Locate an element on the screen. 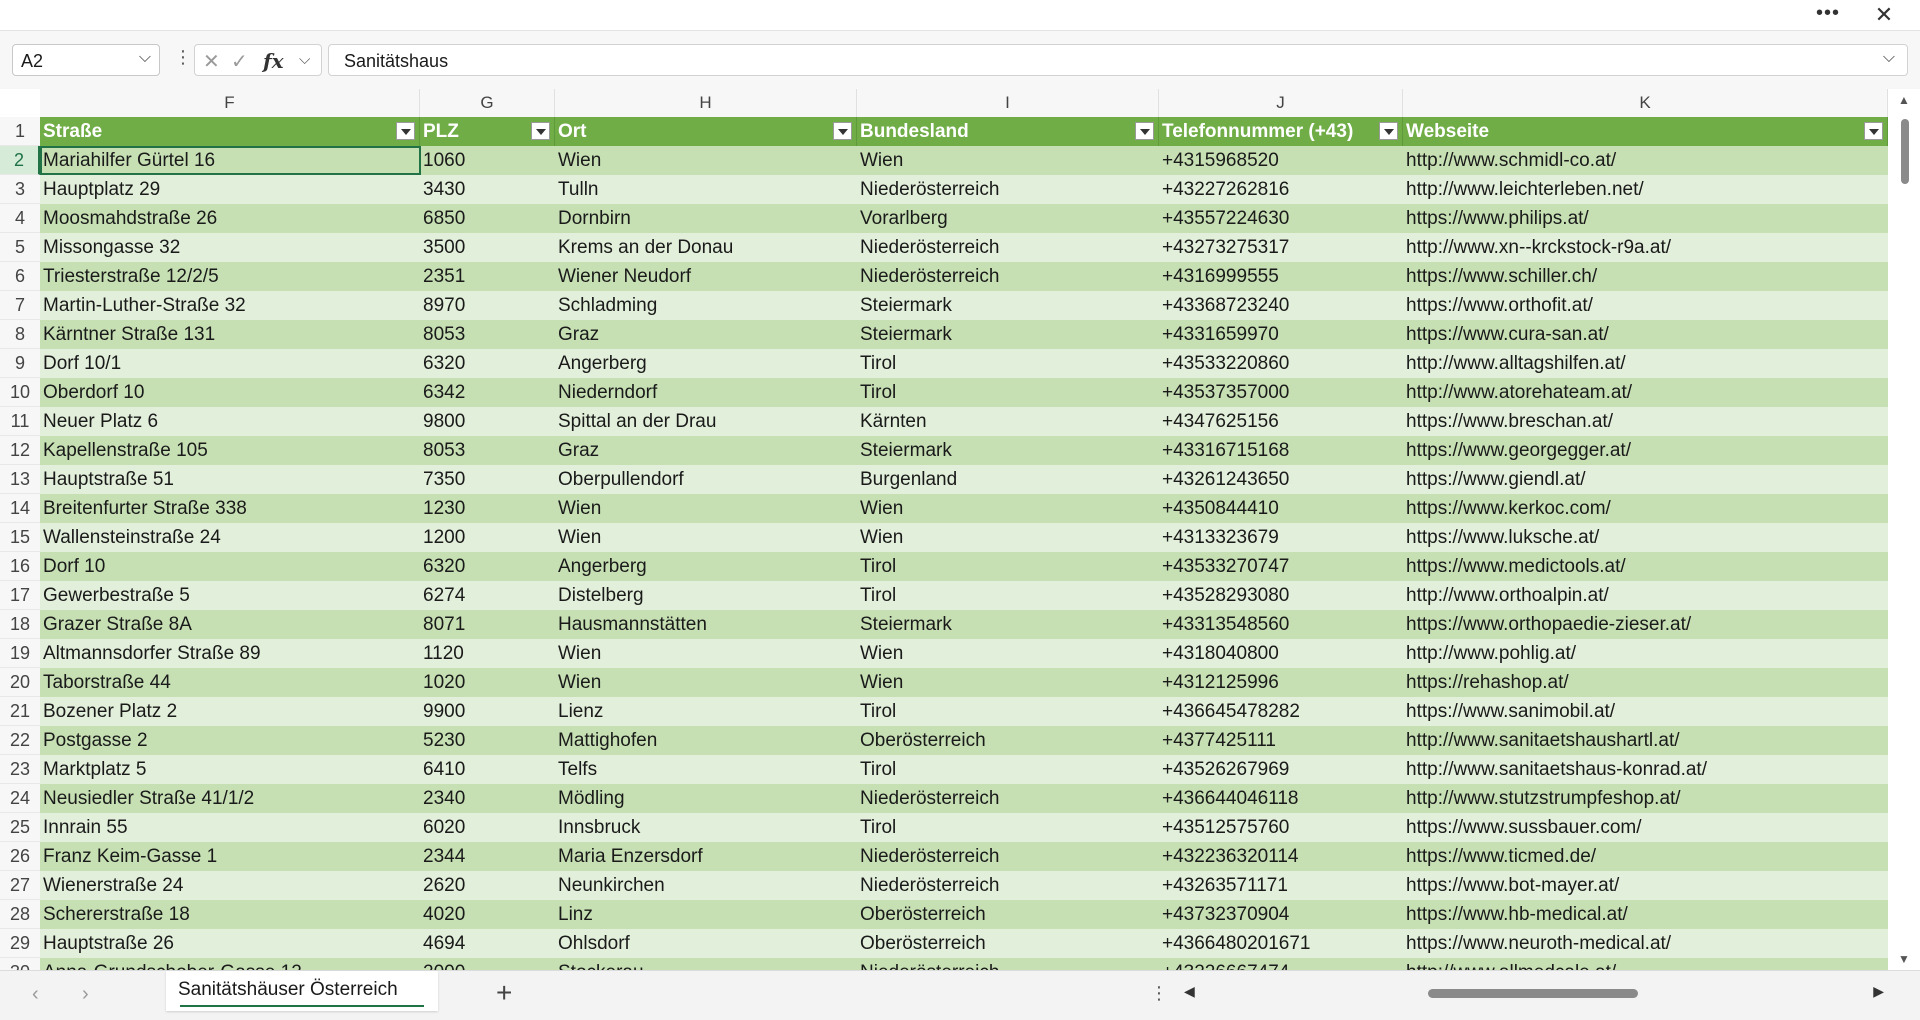 This screenshot has height=1020, width=1920. table-cell: Neunkirchen is located at coordinates (706, 885).